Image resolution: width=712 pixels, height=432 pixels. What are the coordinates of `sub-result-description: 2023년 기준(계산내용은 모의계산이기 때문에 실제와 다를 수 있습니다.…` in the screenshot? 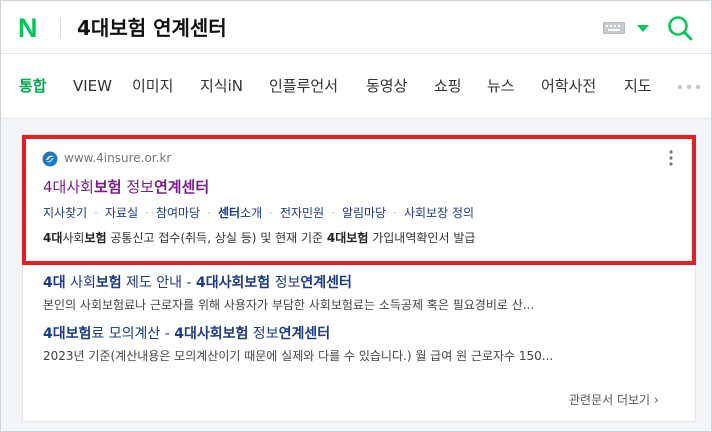 It's located at (298, 356).